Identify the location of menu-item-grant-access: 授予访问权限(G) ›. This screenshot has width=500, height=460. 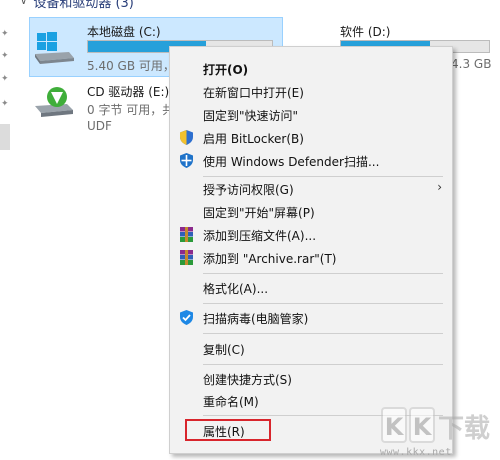
(311, 188).